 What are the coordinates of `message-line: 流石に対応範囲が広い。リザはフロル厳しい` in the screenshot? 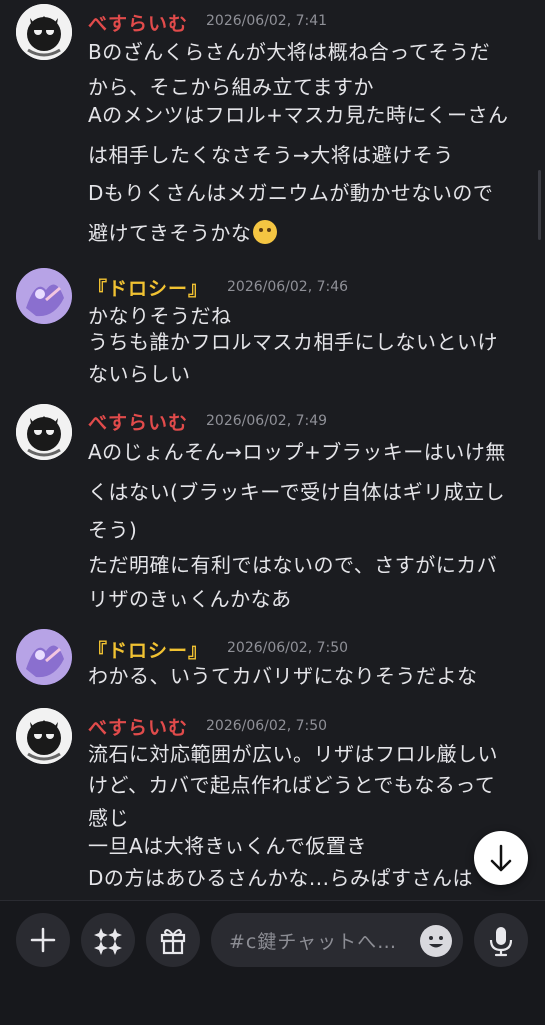 It's located at (293, 754).